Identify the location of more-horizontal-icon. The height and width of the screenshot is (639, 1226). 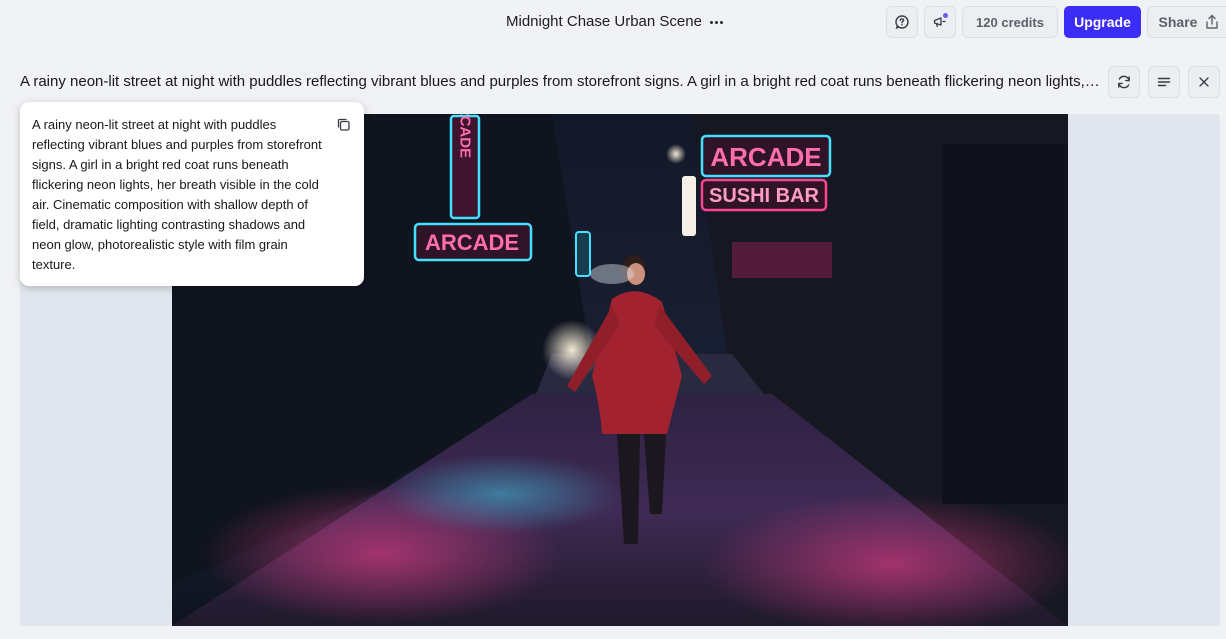
(716, 22).